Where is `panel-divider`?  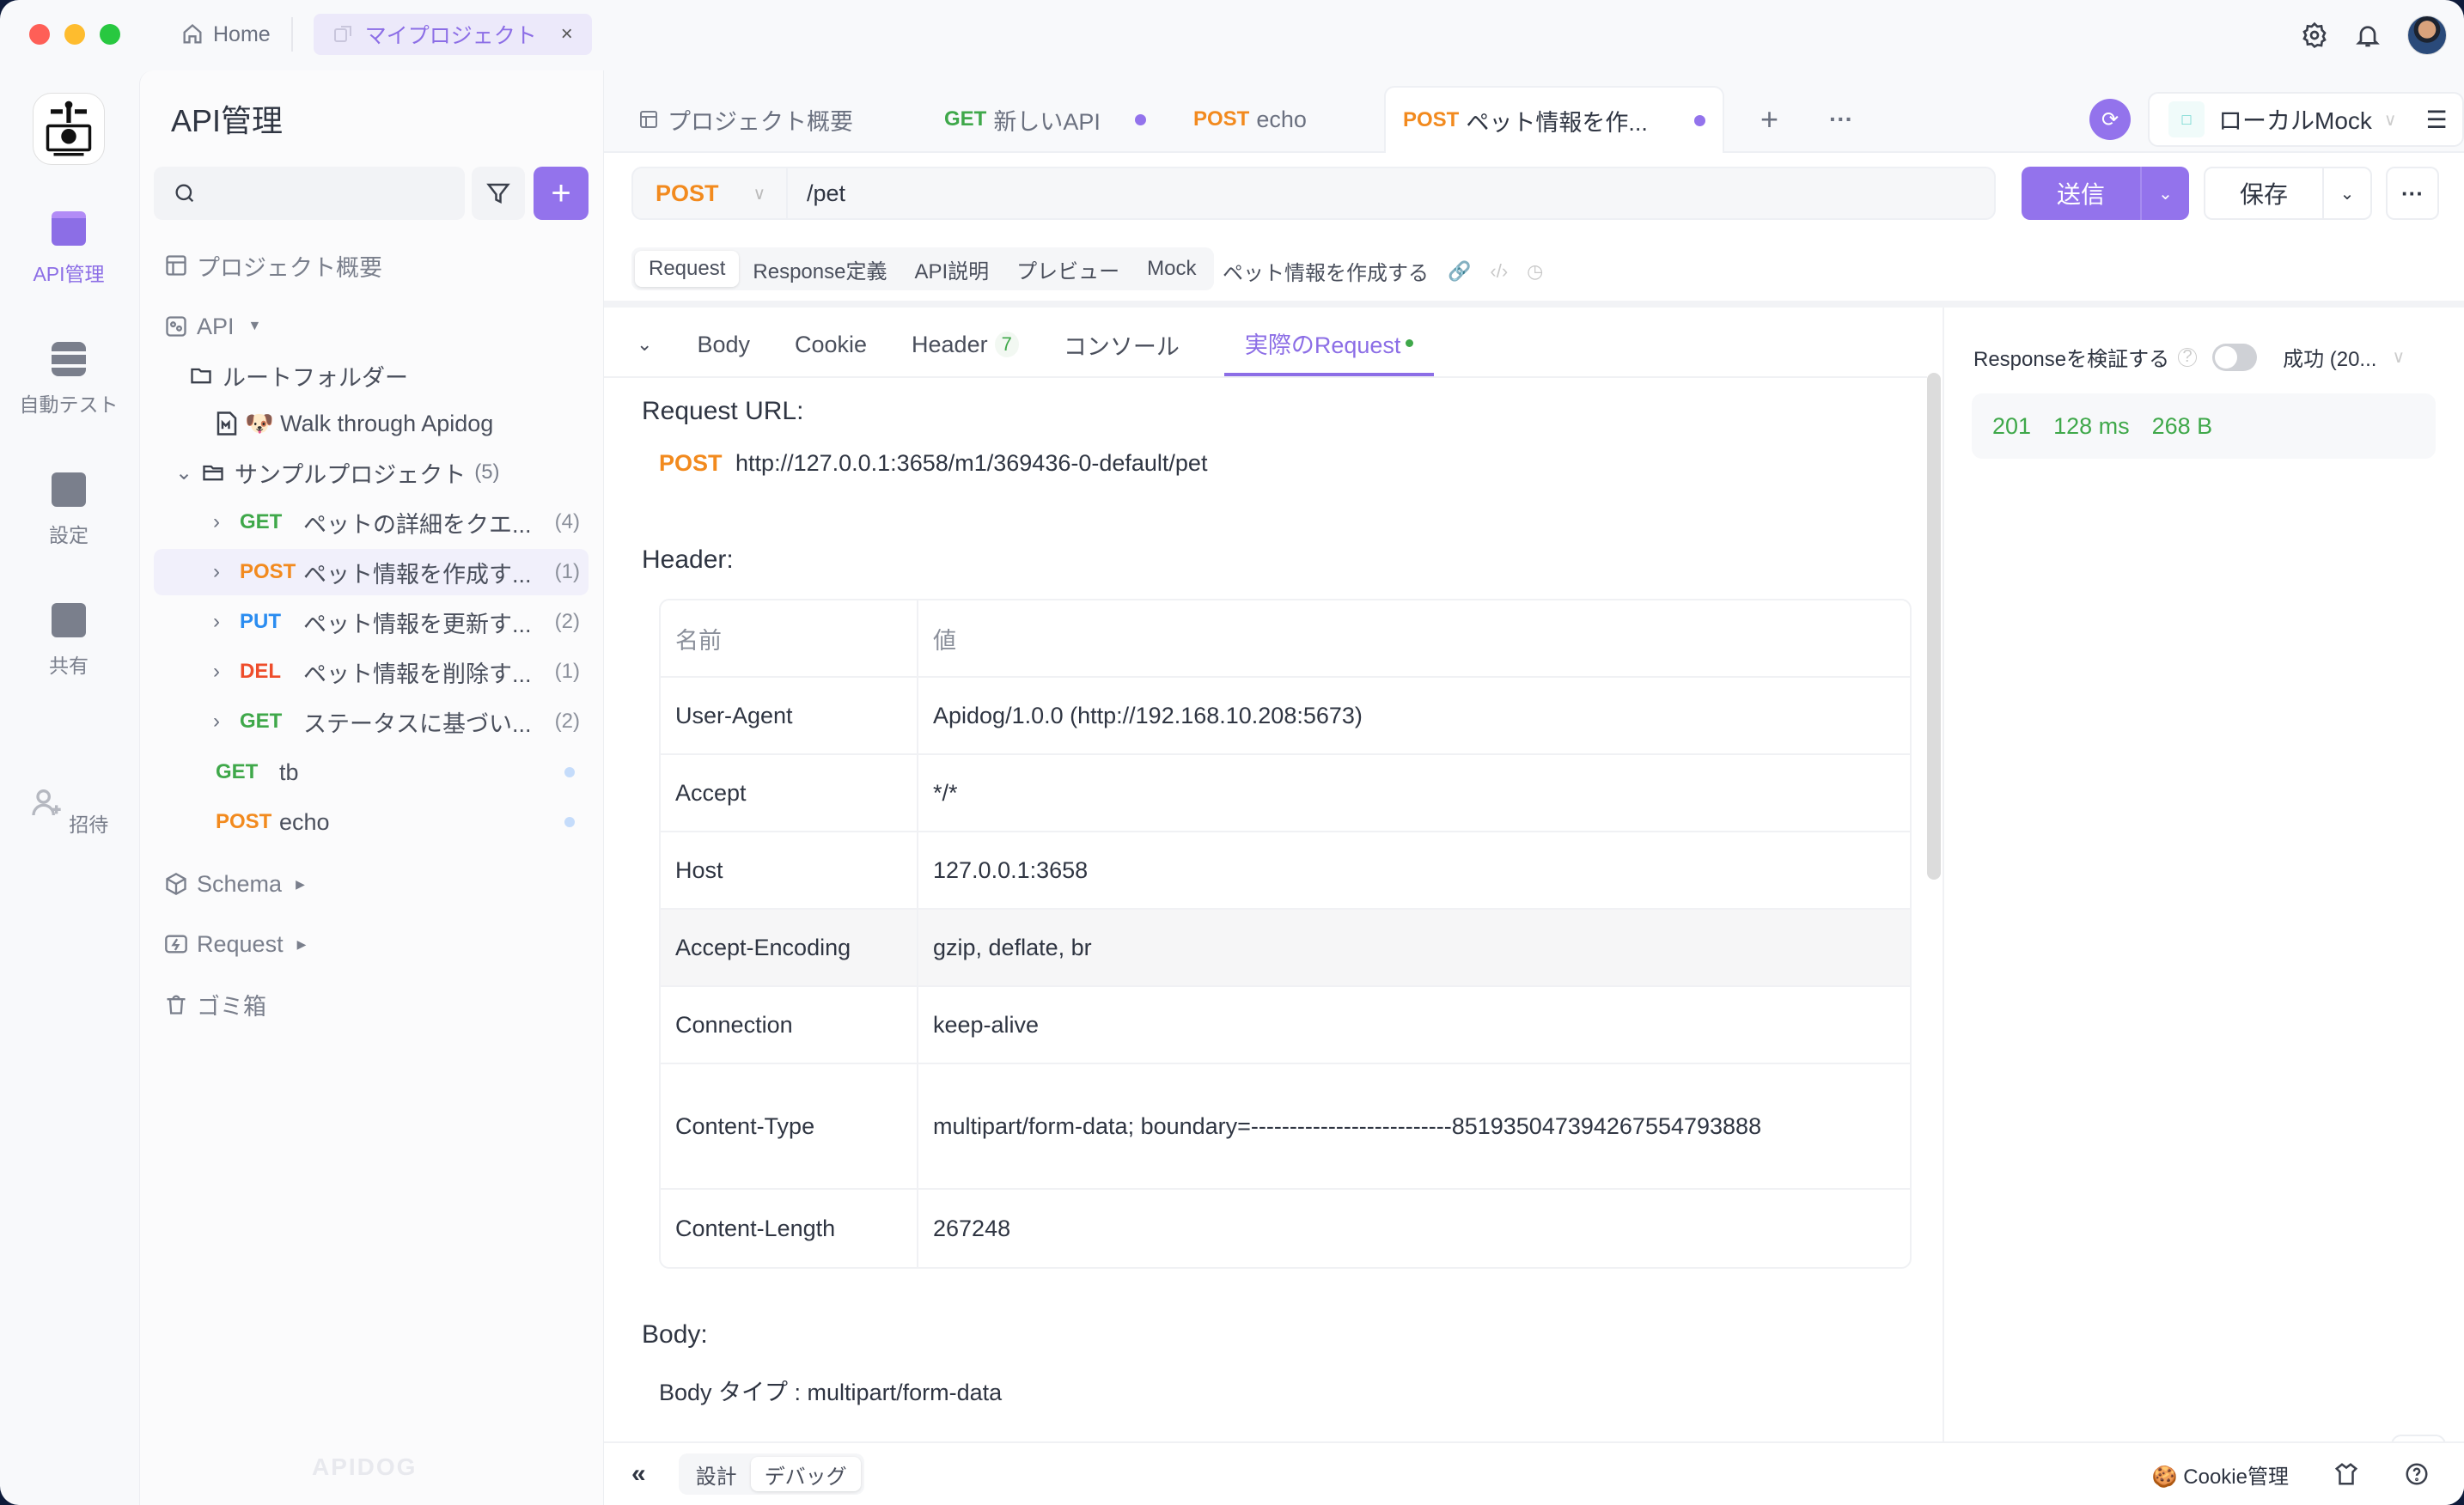
panel-divider is located at coordinates (1534, 304).